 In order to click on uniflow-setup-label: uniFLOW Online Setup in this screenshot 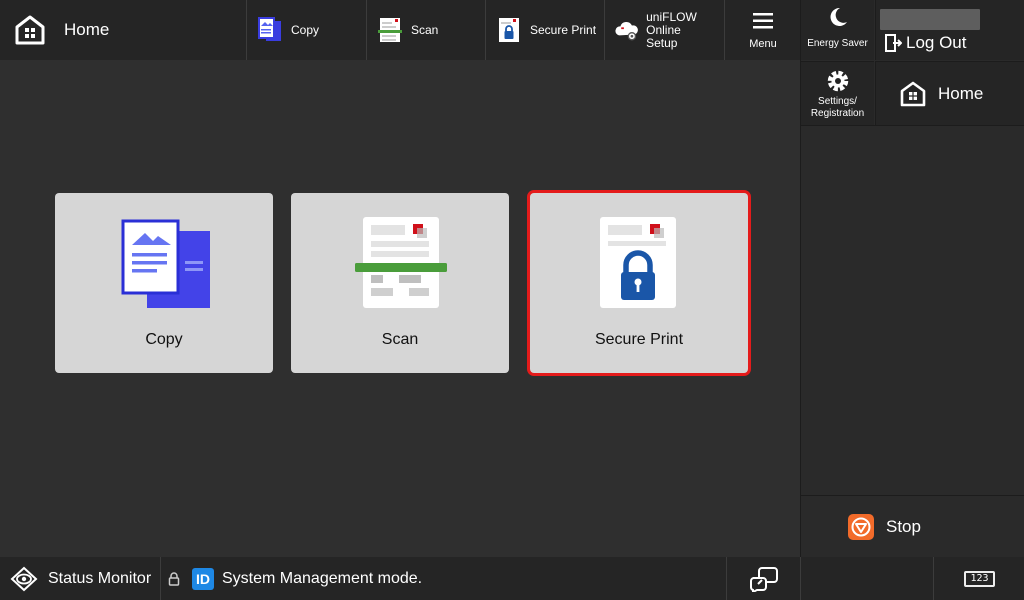, I will do `click(685, 29)`.